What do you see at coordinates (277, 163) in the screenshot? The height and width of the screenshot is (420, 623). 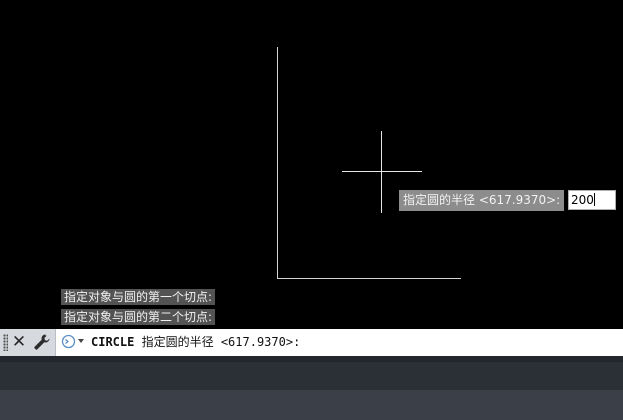 I see `drawing-line-vertical` at bounding box center [277, 163].